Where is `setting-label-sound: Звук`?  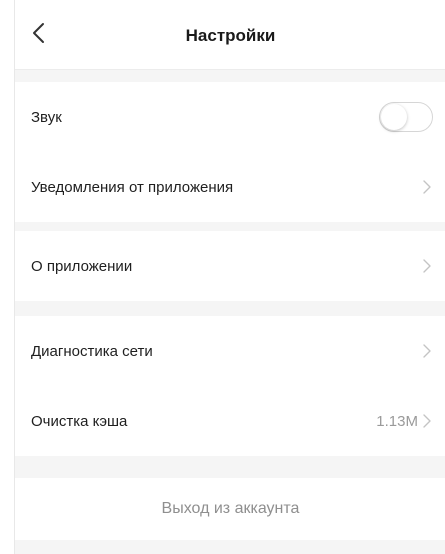 setting-label-sound: Звук is located at coordinates (46, 117).